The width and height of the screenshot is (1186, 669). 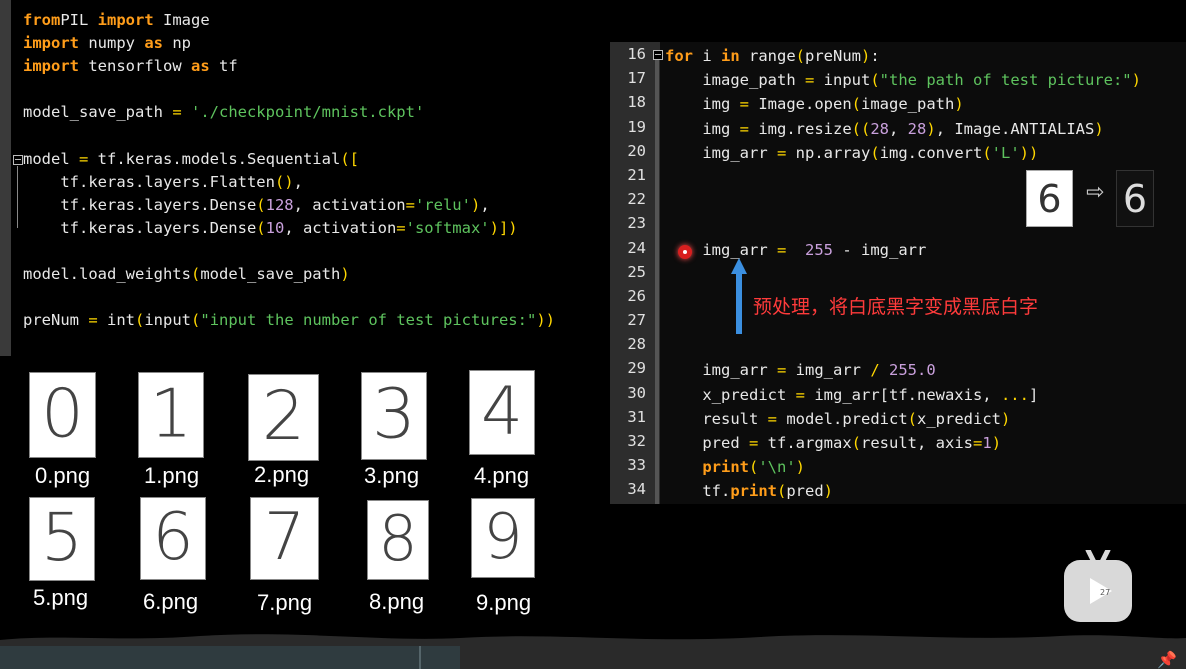 I want to click on breakpoint-icon, so click(x=685, y=252).